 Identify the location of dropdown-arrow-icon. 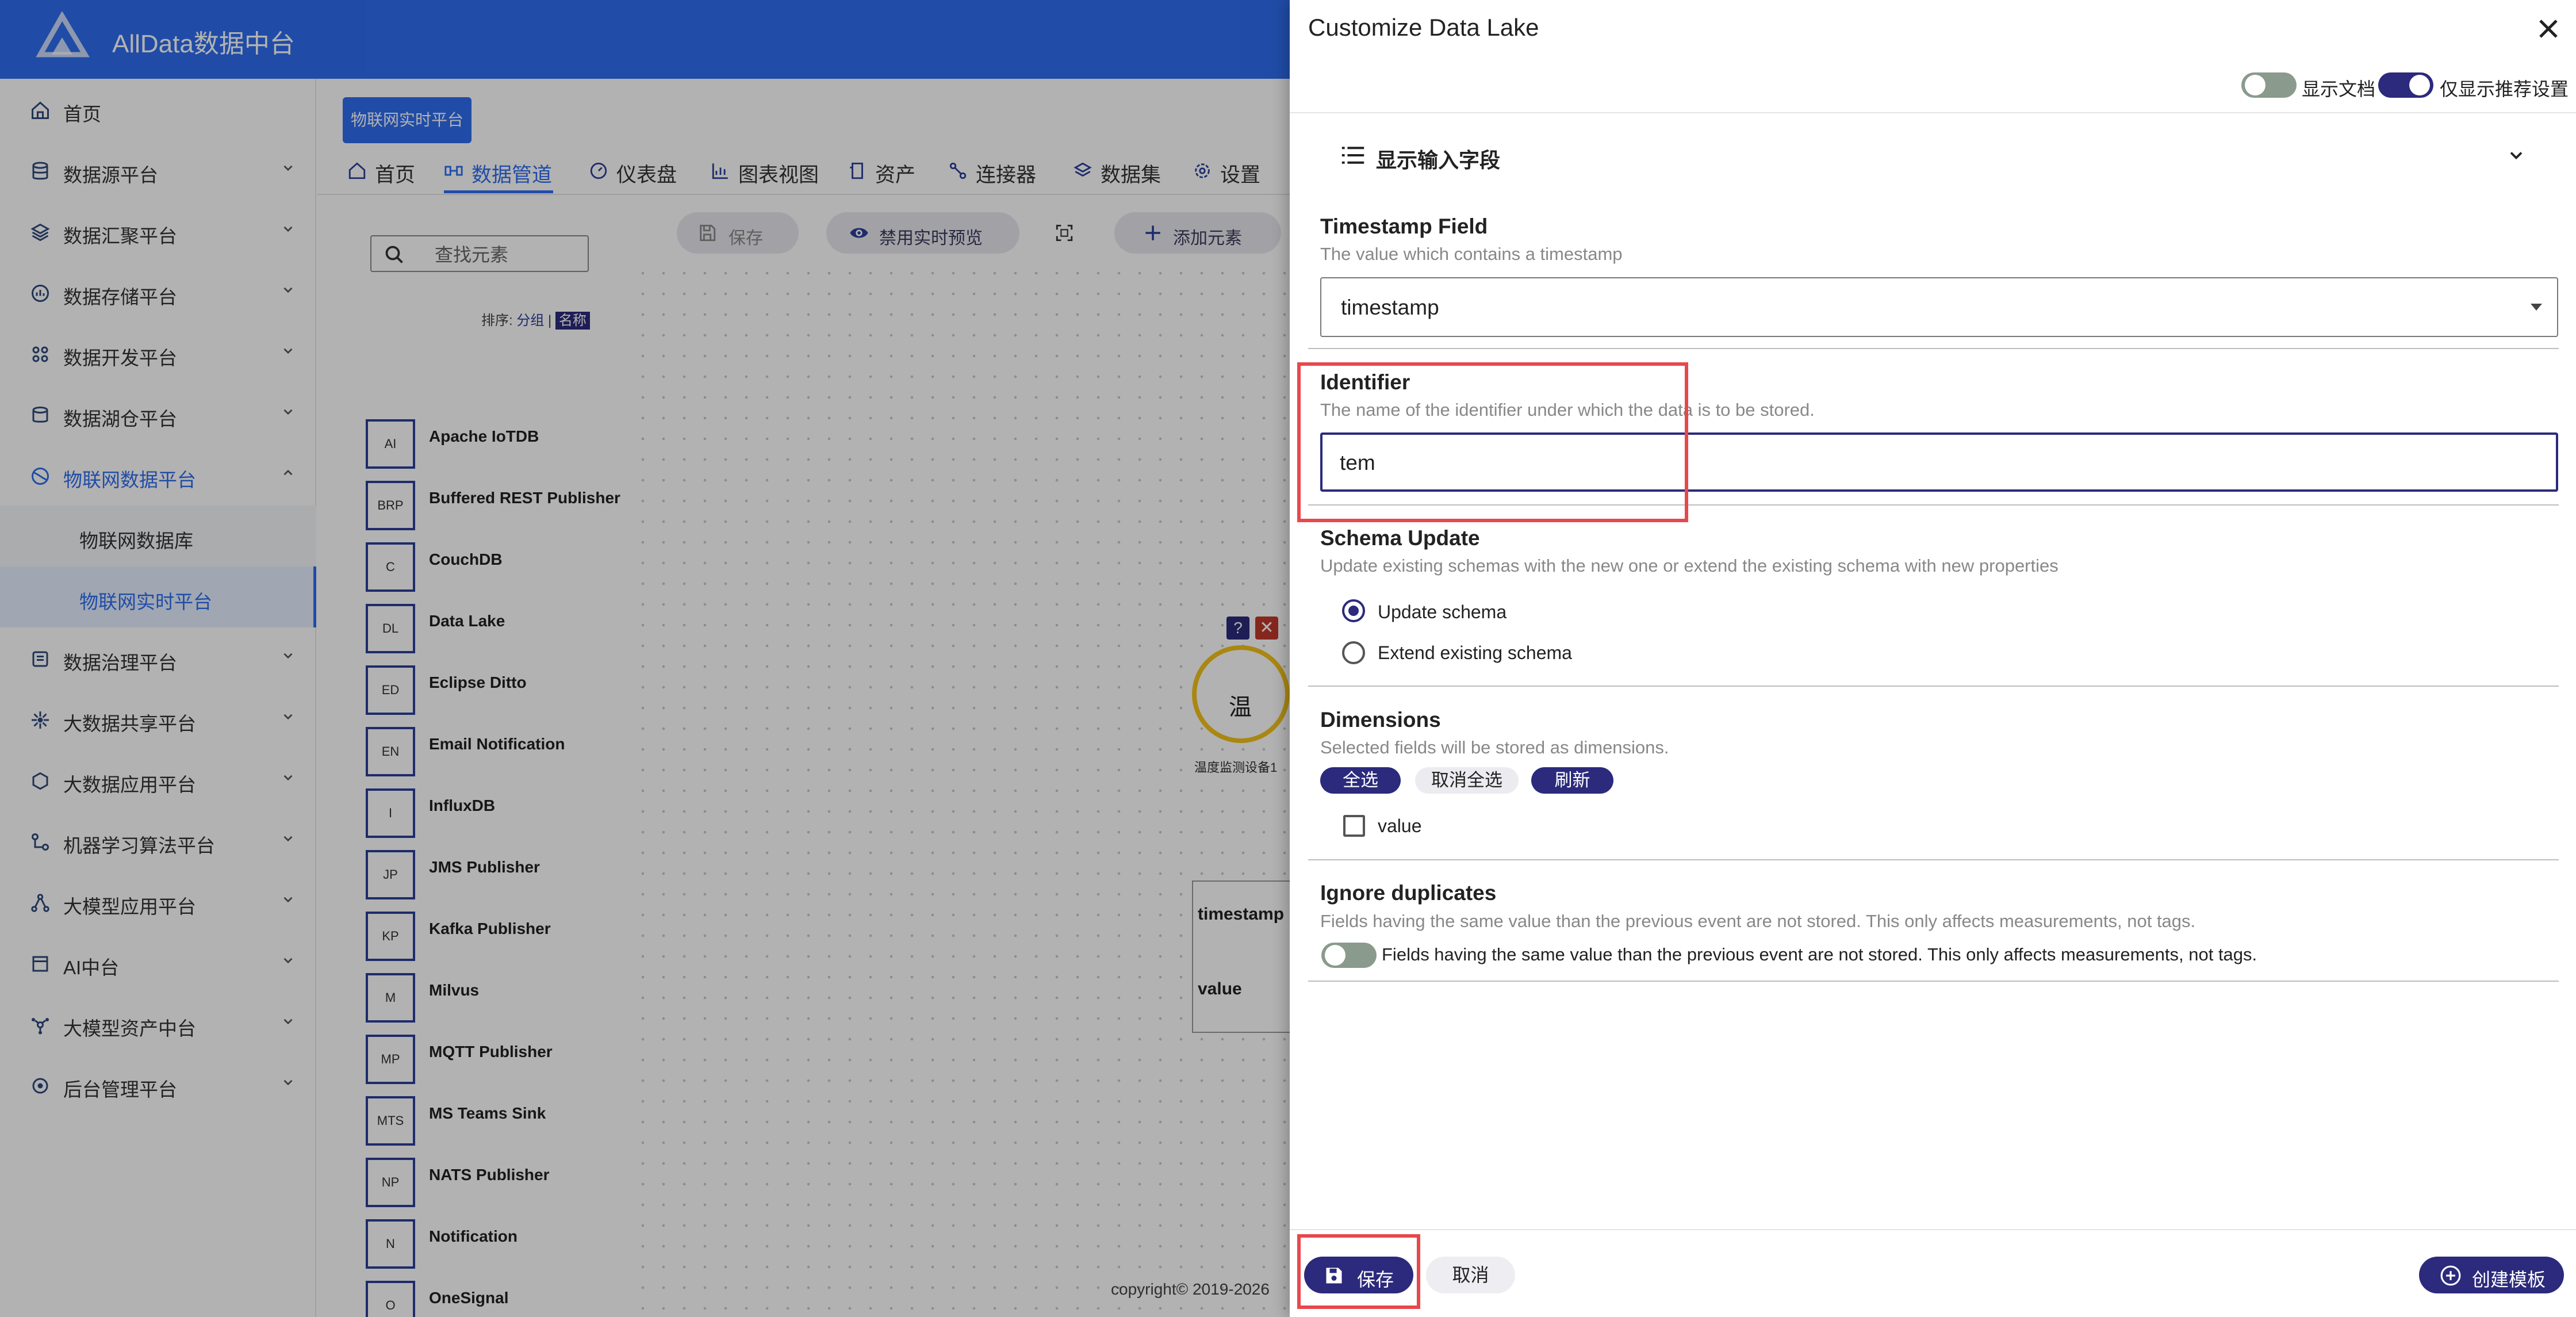
(2536, 308).